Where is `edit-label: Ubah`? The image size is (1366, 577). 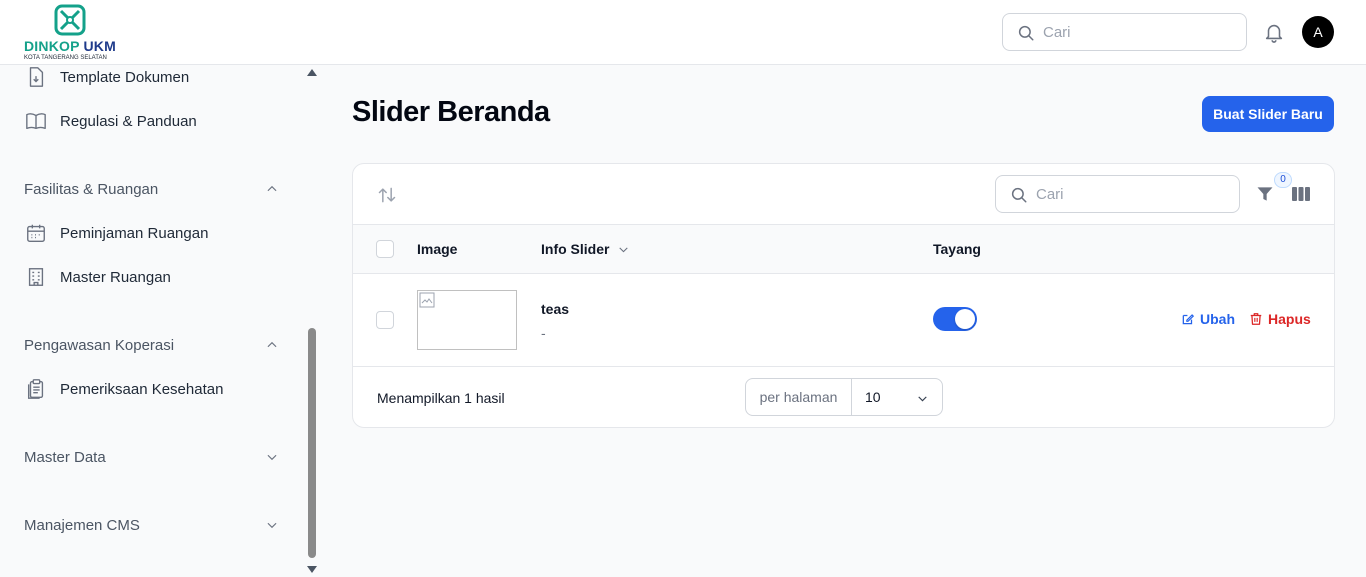 edit-label: Ubah is located at coordinates (1217, 319).